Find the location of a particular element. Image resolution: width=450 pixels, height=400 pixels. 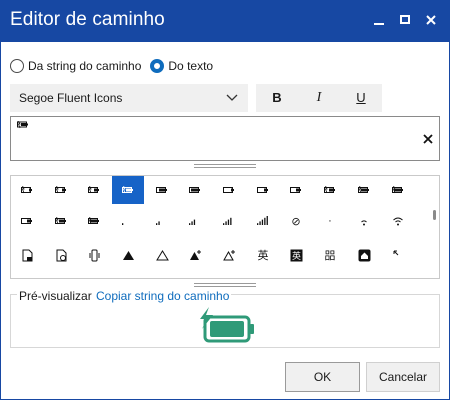

title-bar: Editor de caminho is located at coordinates (225, 21).